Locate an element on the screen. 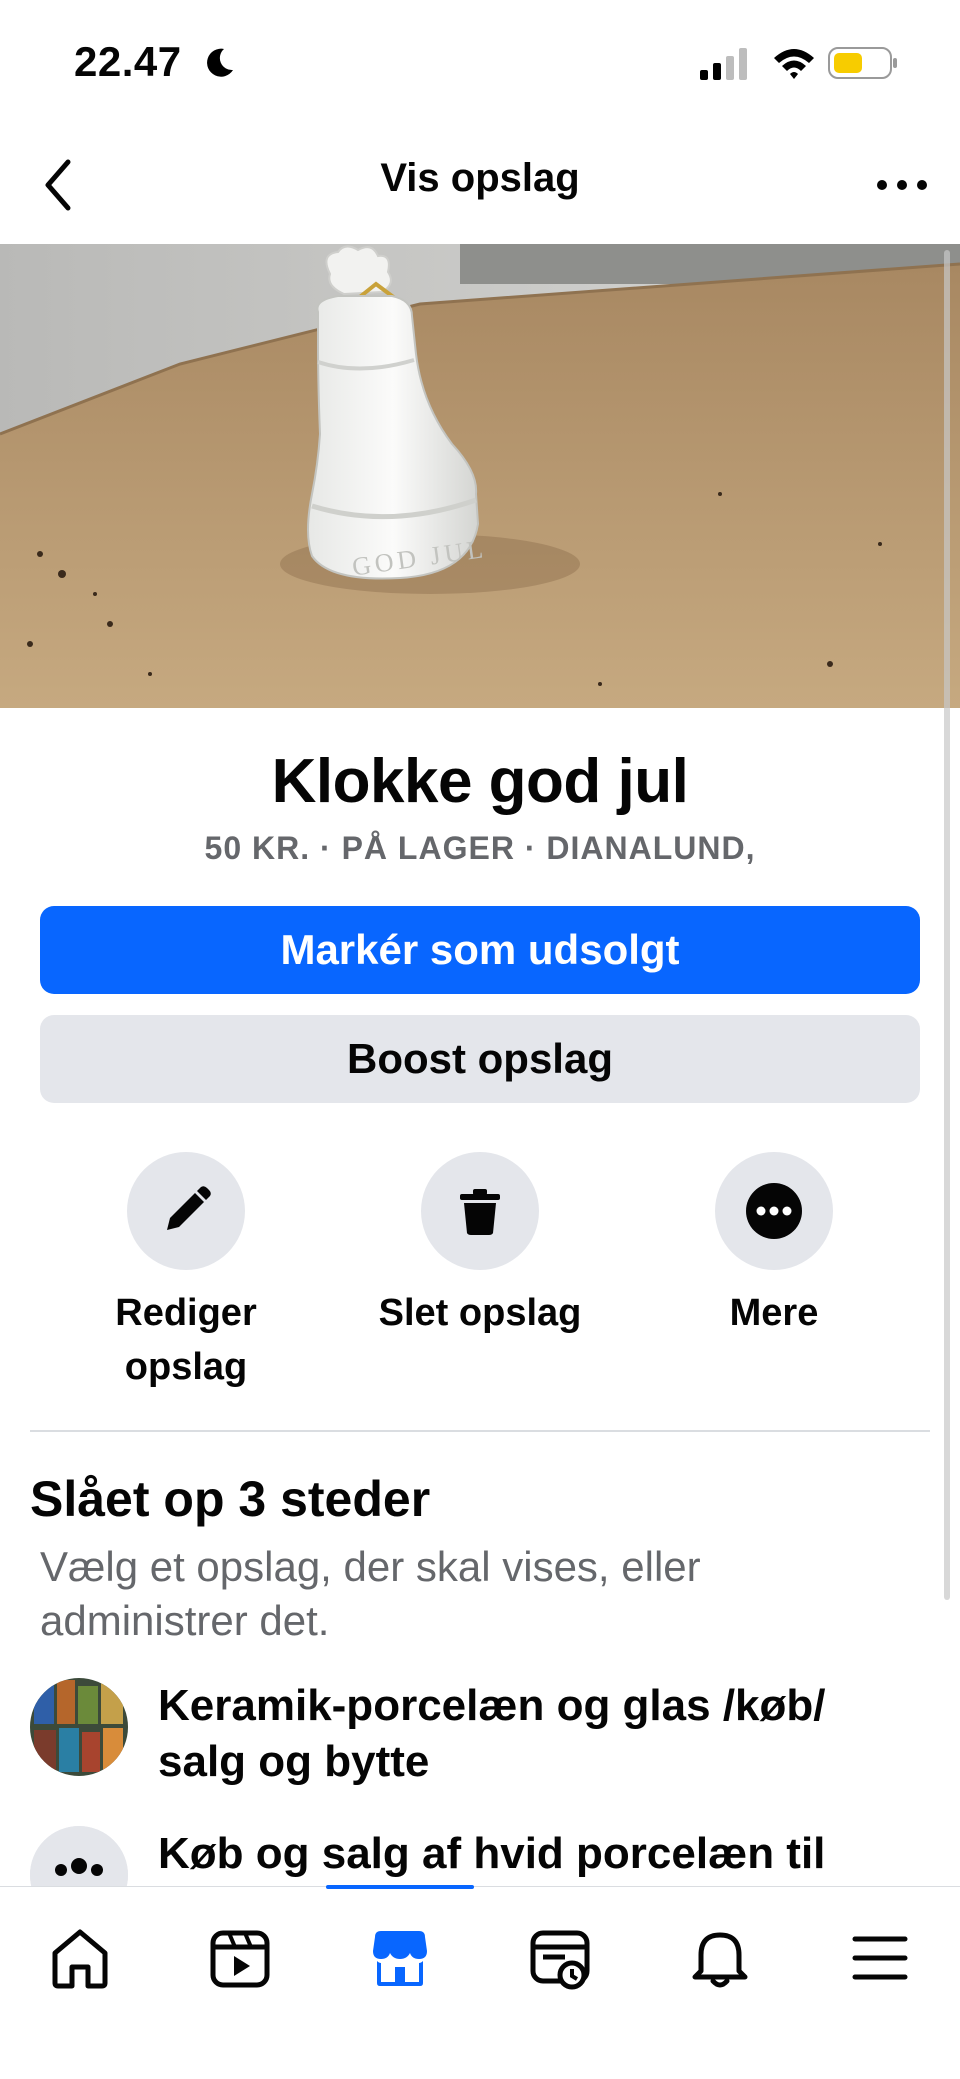 Image resolution: width=960 pixels, height=2079 pixels. listing-title: Klokke god jul is located at coordinates (480, 781).